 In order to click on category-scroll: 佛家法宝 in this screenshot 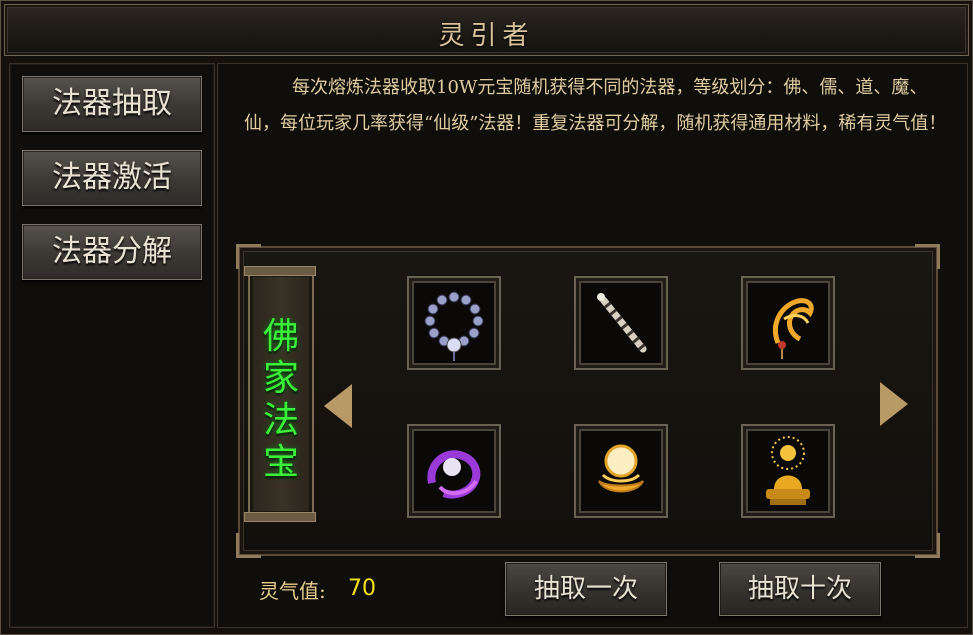, I will do `click(280, 394)`.